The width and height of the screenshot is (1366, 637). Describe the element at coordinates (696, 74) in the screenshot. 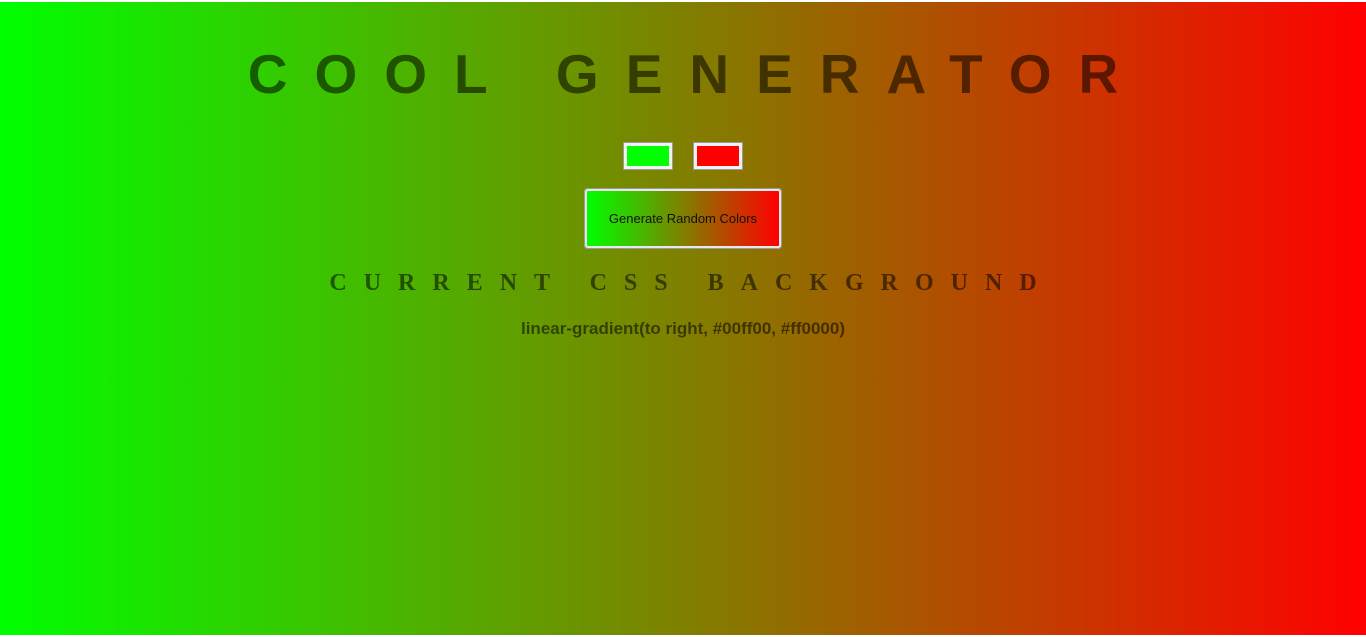

I see `page-title: COOL GENERATOR` at that location.